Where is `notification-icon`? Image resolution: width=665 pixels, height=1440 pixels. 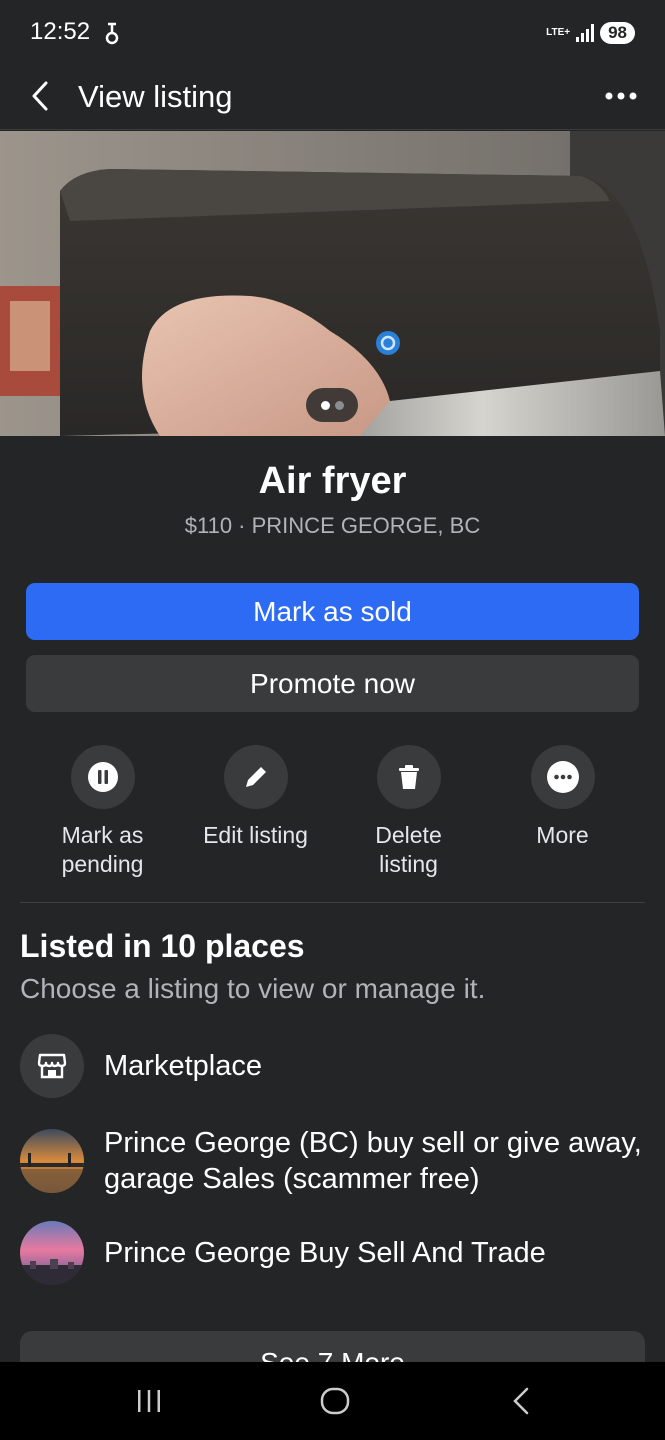 notification-icon is located at coordinates (112, 33).